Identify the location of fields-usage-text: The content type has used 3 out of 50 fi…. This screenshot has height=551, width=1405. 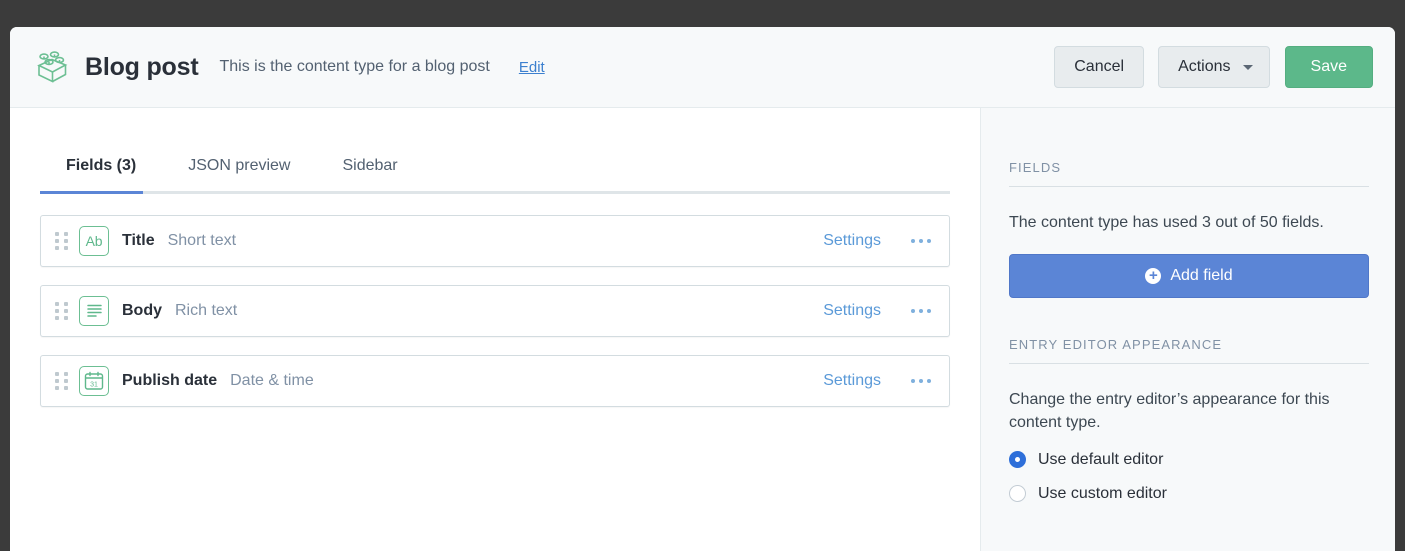
(1166, 222).